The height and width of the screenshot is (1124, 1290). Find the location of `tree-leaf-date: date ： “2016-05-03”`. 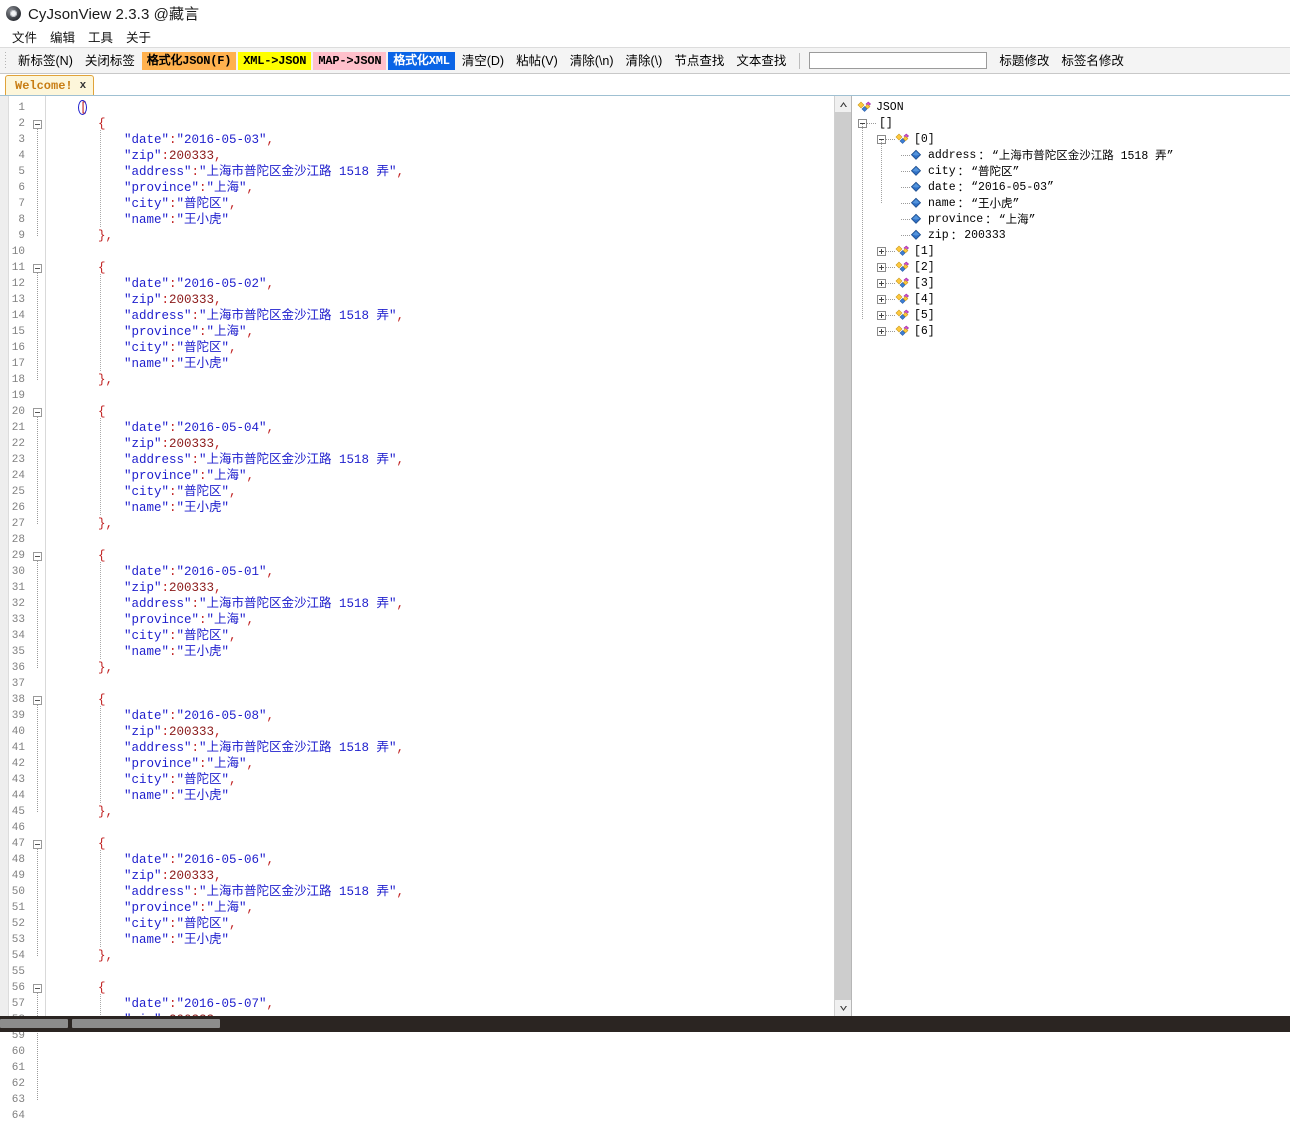

tree-leaf-date: date ： “2016-05-03” is located at coordinates (1015, 187).